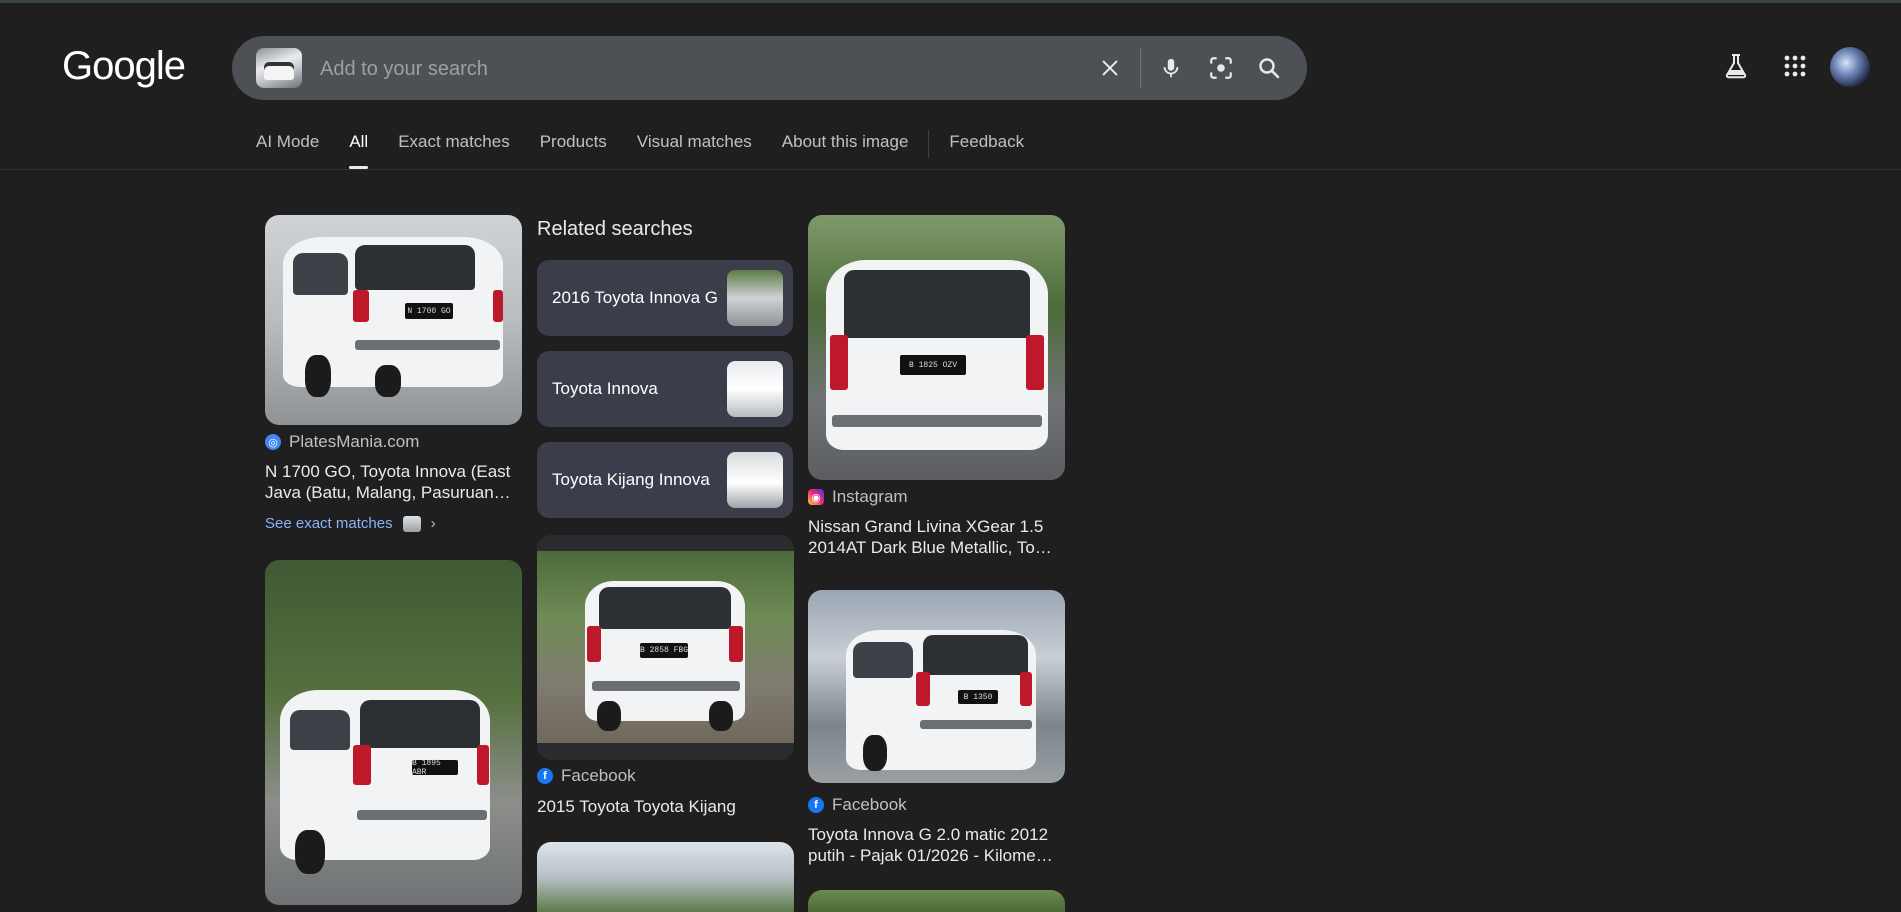 The height and width of the screenshot is (912, 1901). Describe the element at coordinates (358, 149) in the screenshot. I see `tab-all: All` at that location.